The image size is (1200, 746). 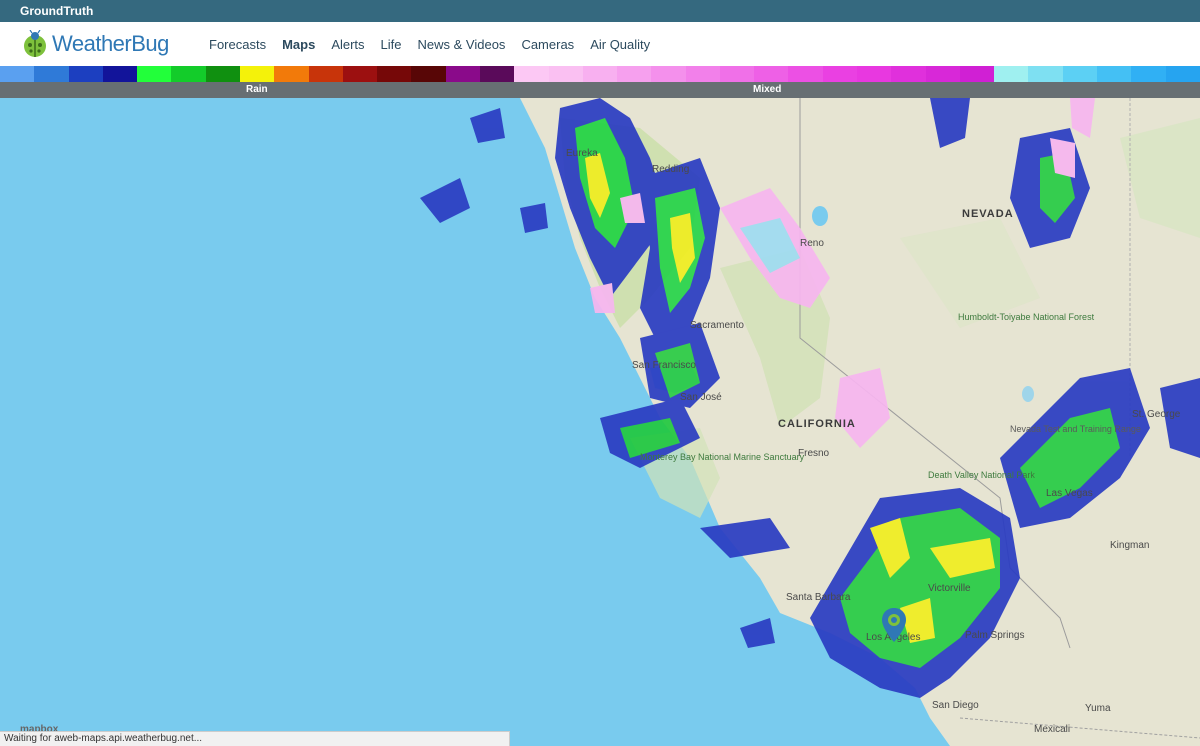 I want to click on radar-legend-labels: Rain Mixed, so click(x=600, y=90).